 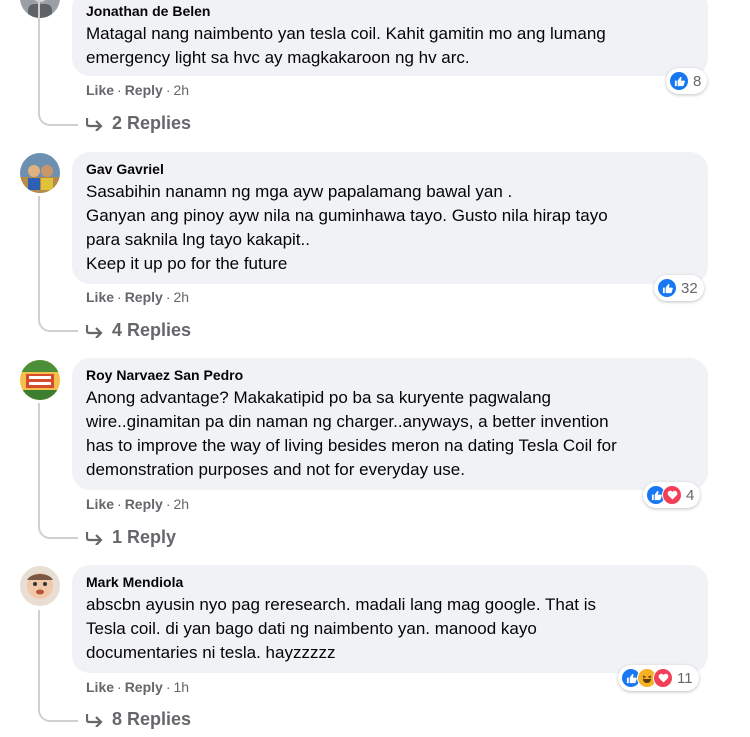 I want to click on reaction-summary: 32, so click(x=679, y=288).